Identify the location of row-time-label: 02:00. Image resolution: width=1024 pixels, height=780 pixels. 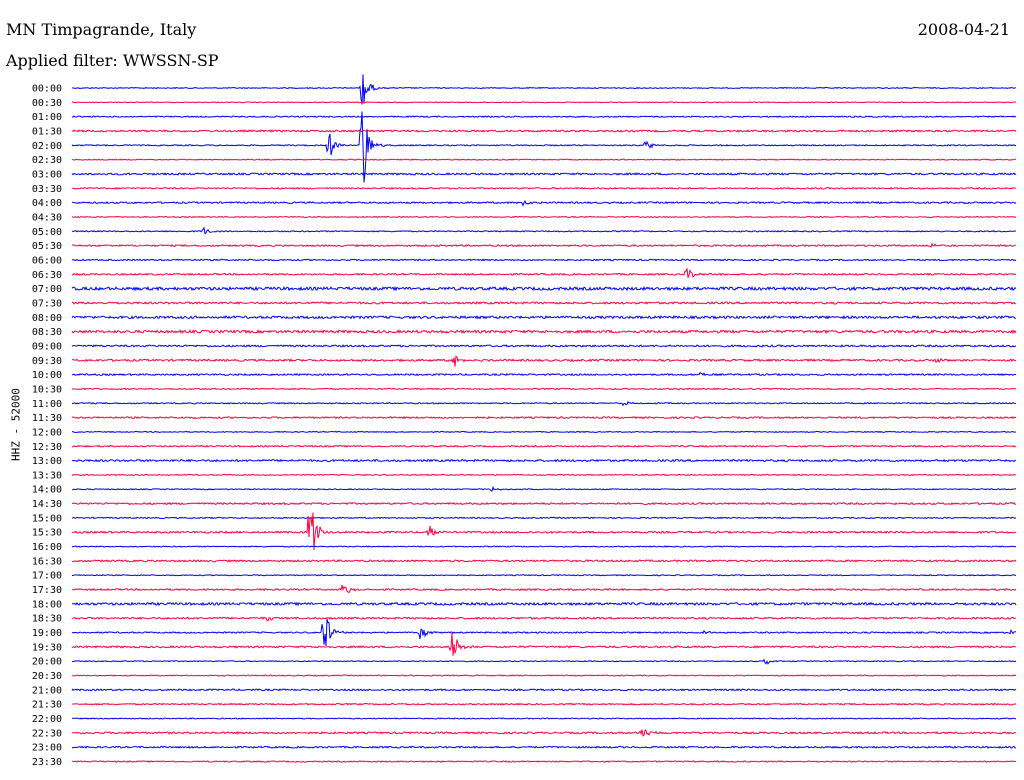
(47, 146).